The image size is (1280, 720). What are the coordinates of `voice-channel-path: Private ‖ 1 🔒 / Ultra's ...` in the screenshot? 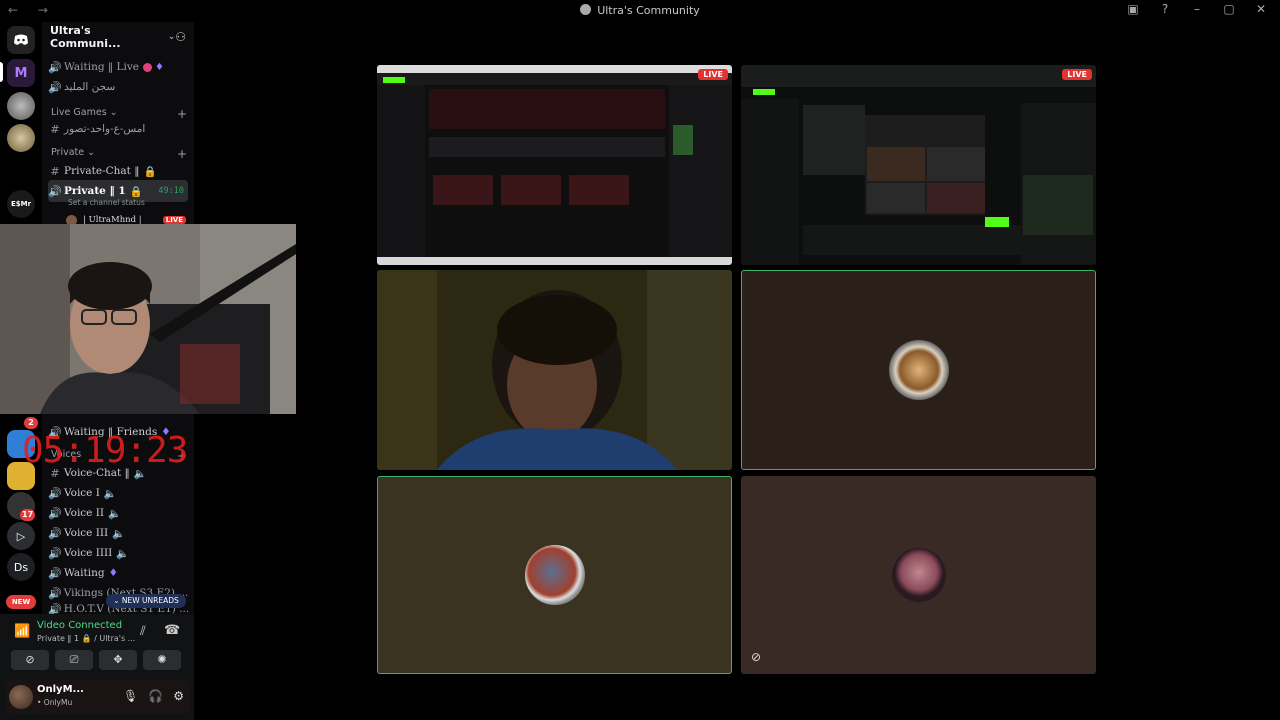 It's located at (86, 638).